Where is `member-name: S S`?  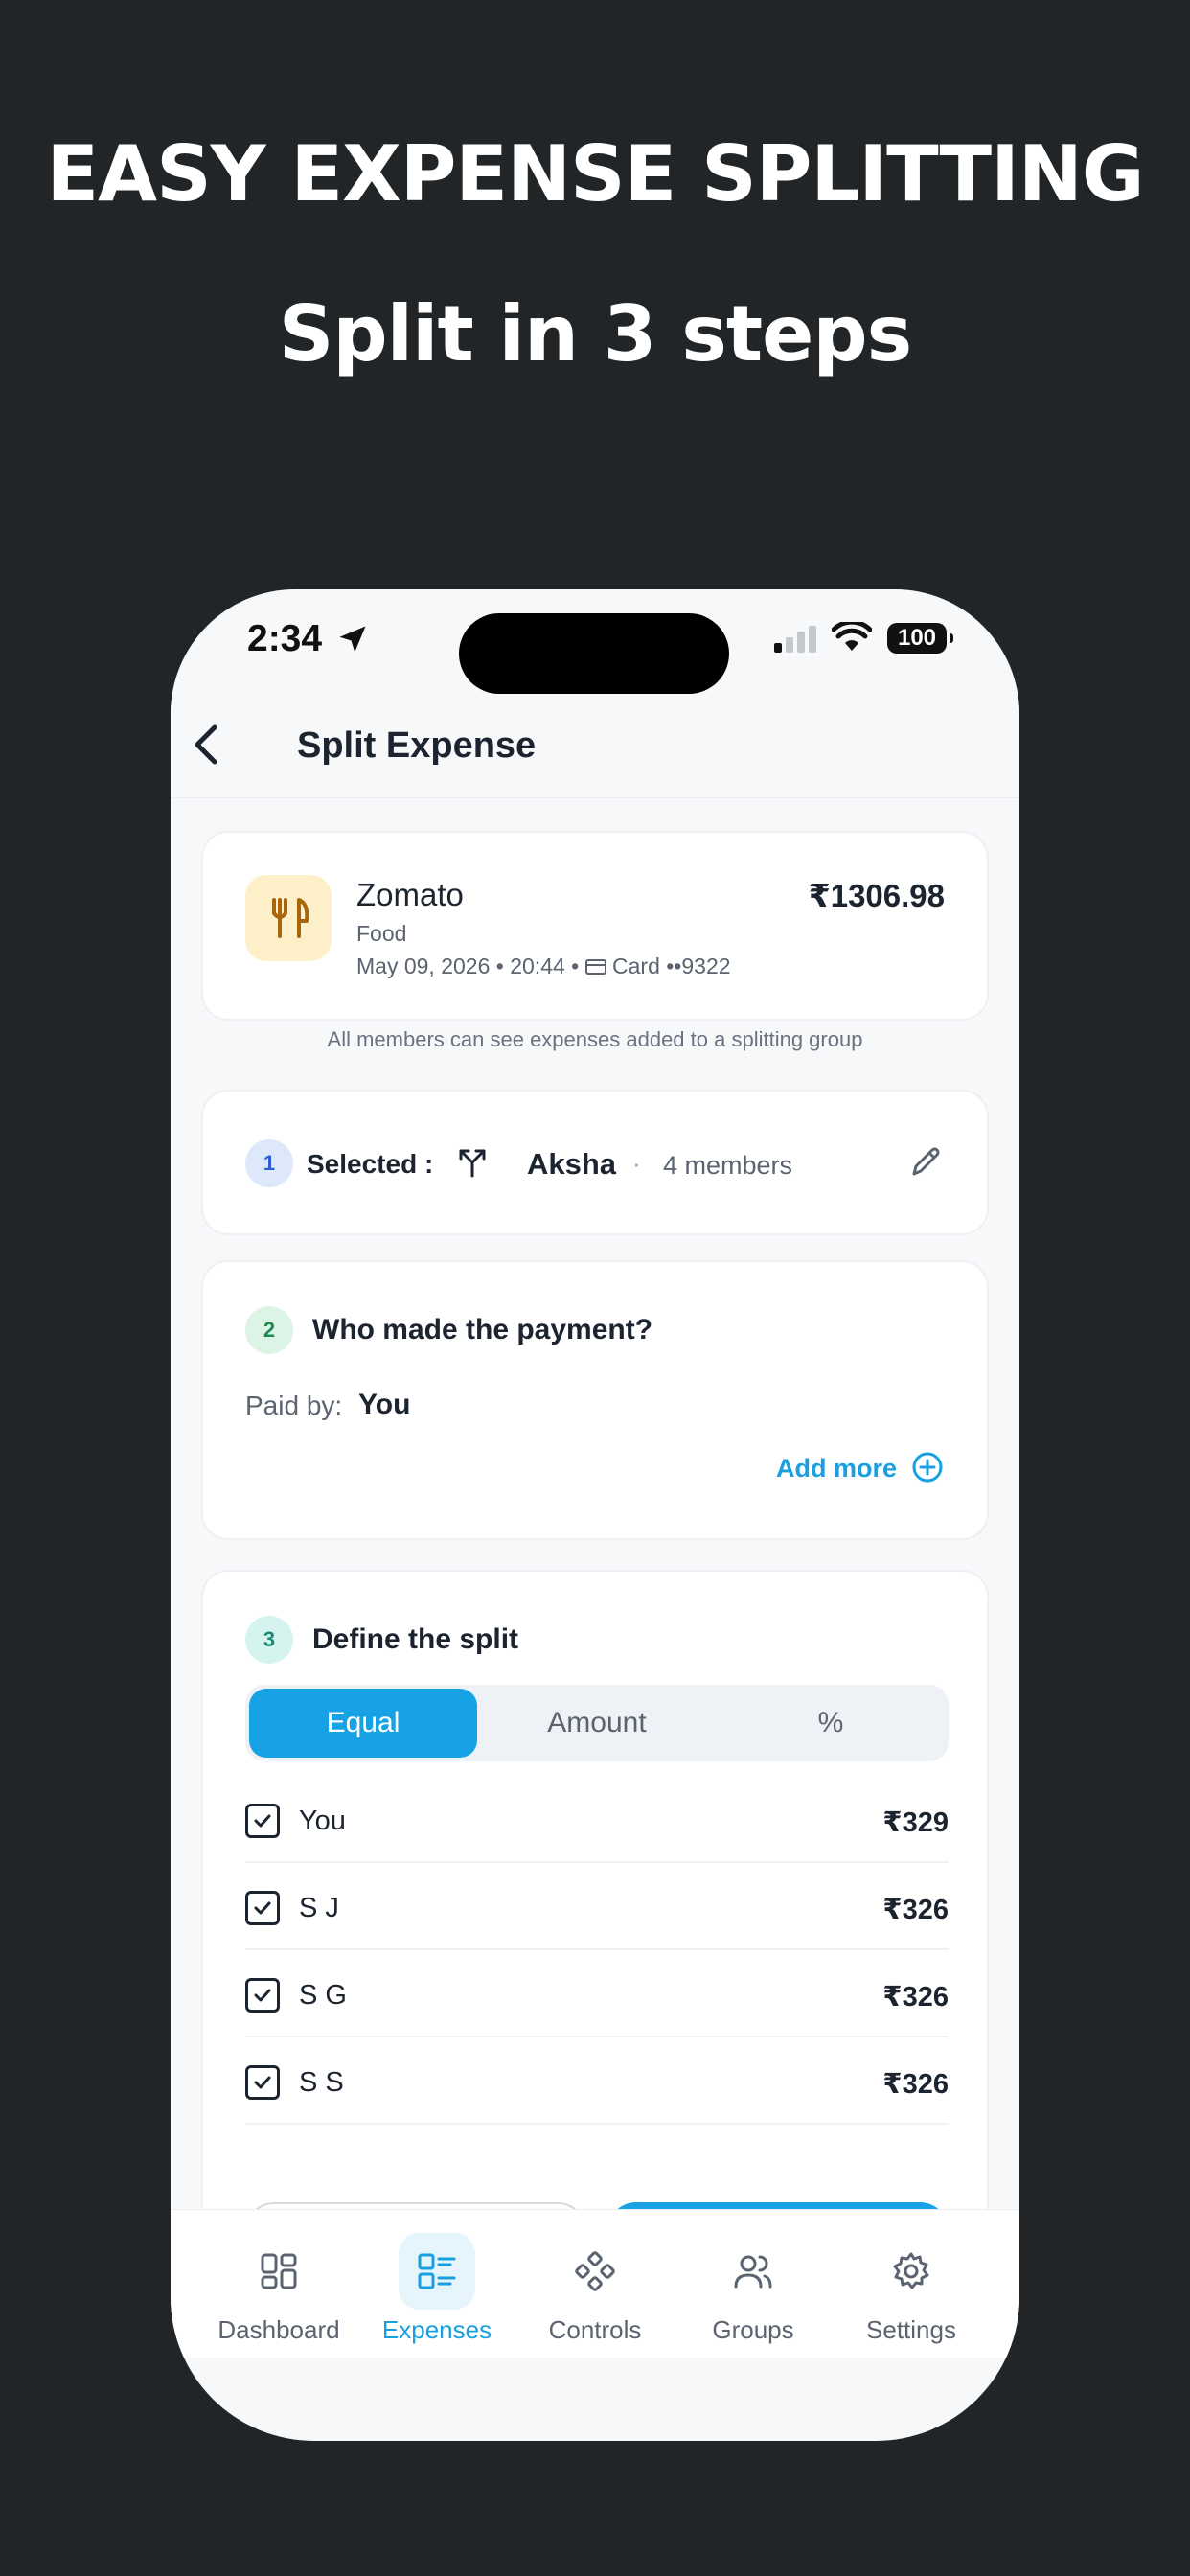 member-name: S S is located at coordinates (321, 2082).